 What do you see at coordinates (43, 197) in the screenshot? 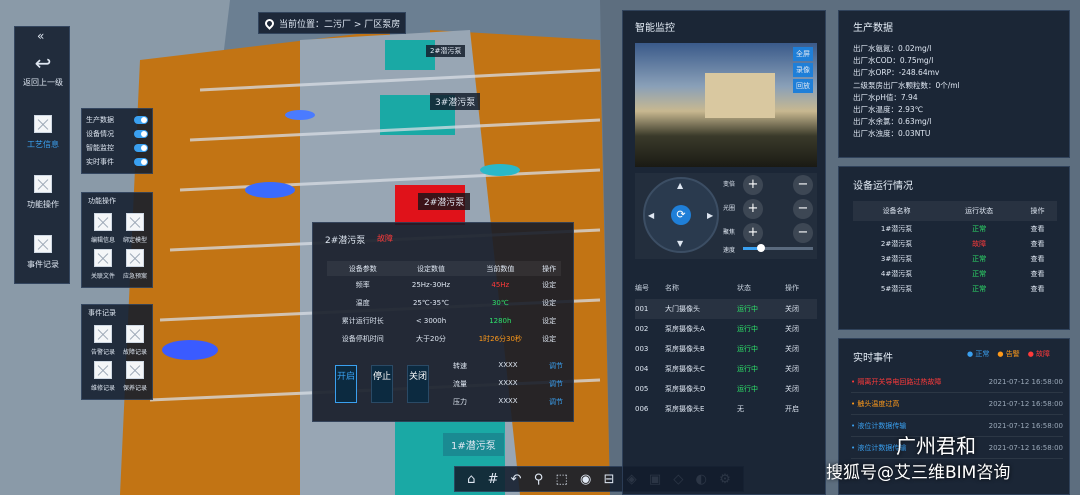
I see `nav-item-function-ops: 功能操作` at bounding box center [43, 197].